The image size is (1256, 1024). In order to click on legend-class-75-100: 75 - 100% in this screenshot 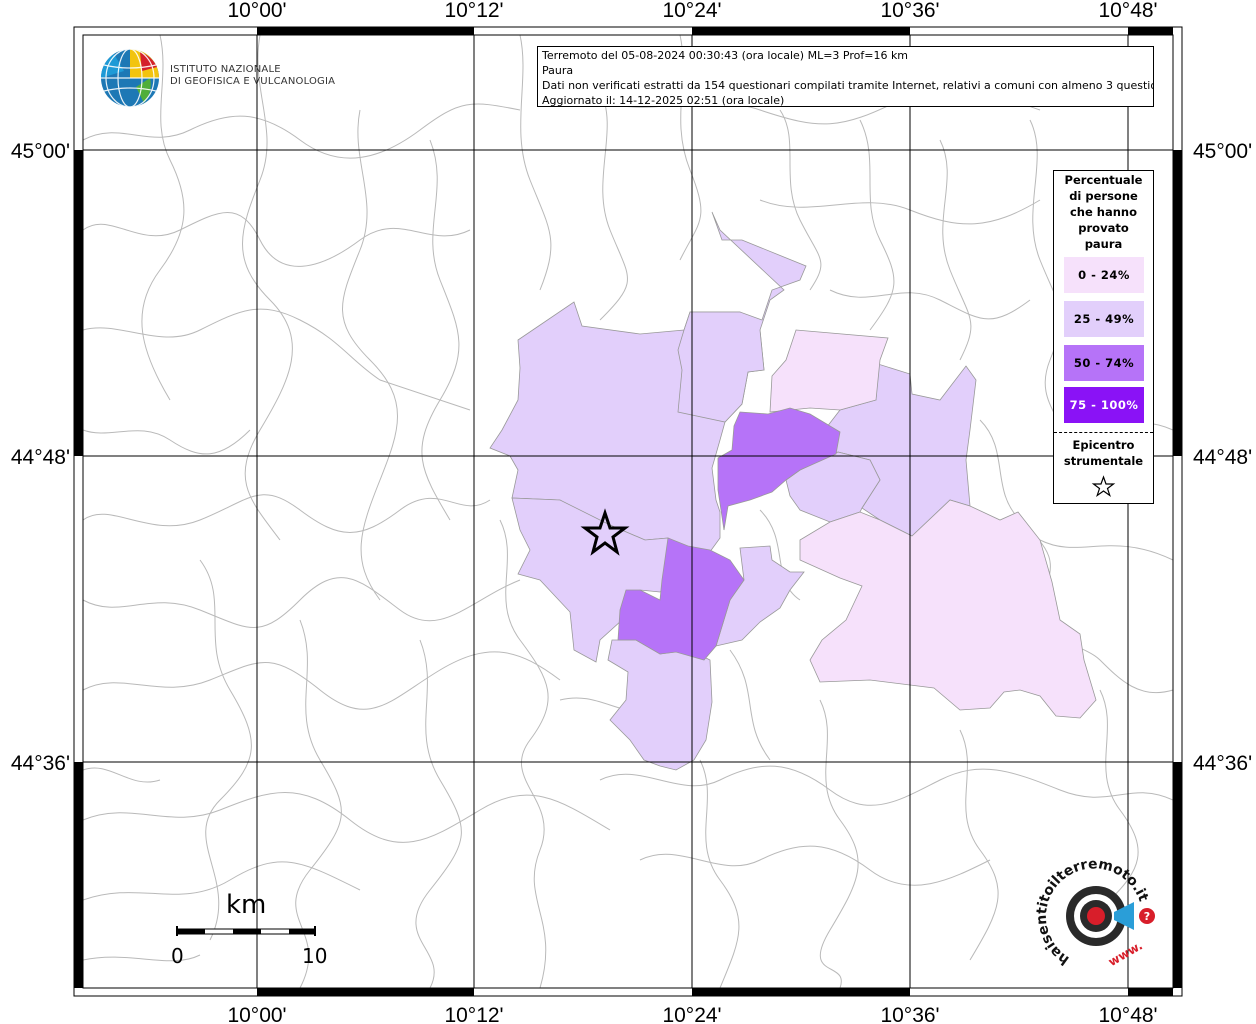, I will do `click(1104, 405)`.